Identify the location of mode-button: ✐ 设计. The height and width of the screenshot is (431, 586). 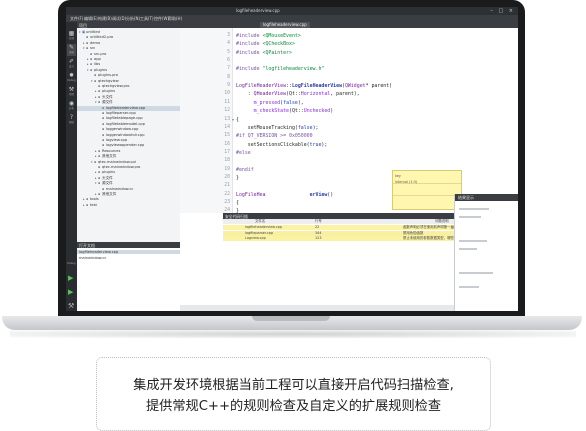
(71, 64).